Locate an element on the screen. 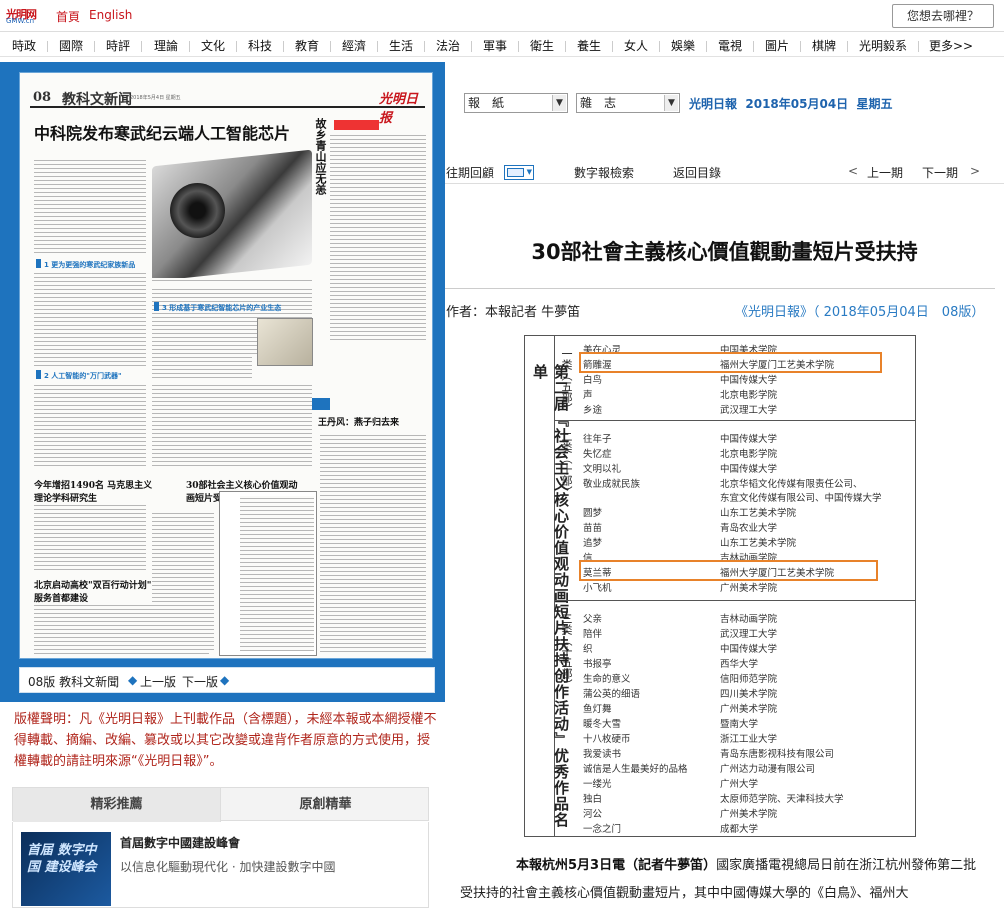  nav-item: 理論 is located at coordinates (166, 45).